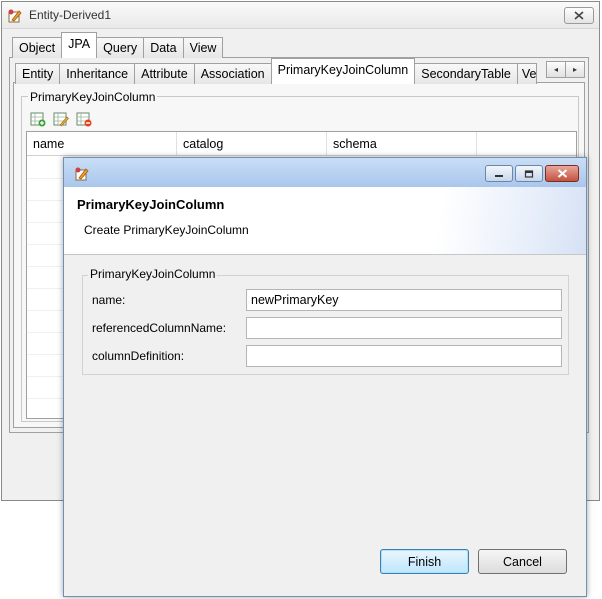 The image size is (602, 599). I want to click on window-titlebar: Entity-Derived1, so click(300, 15).